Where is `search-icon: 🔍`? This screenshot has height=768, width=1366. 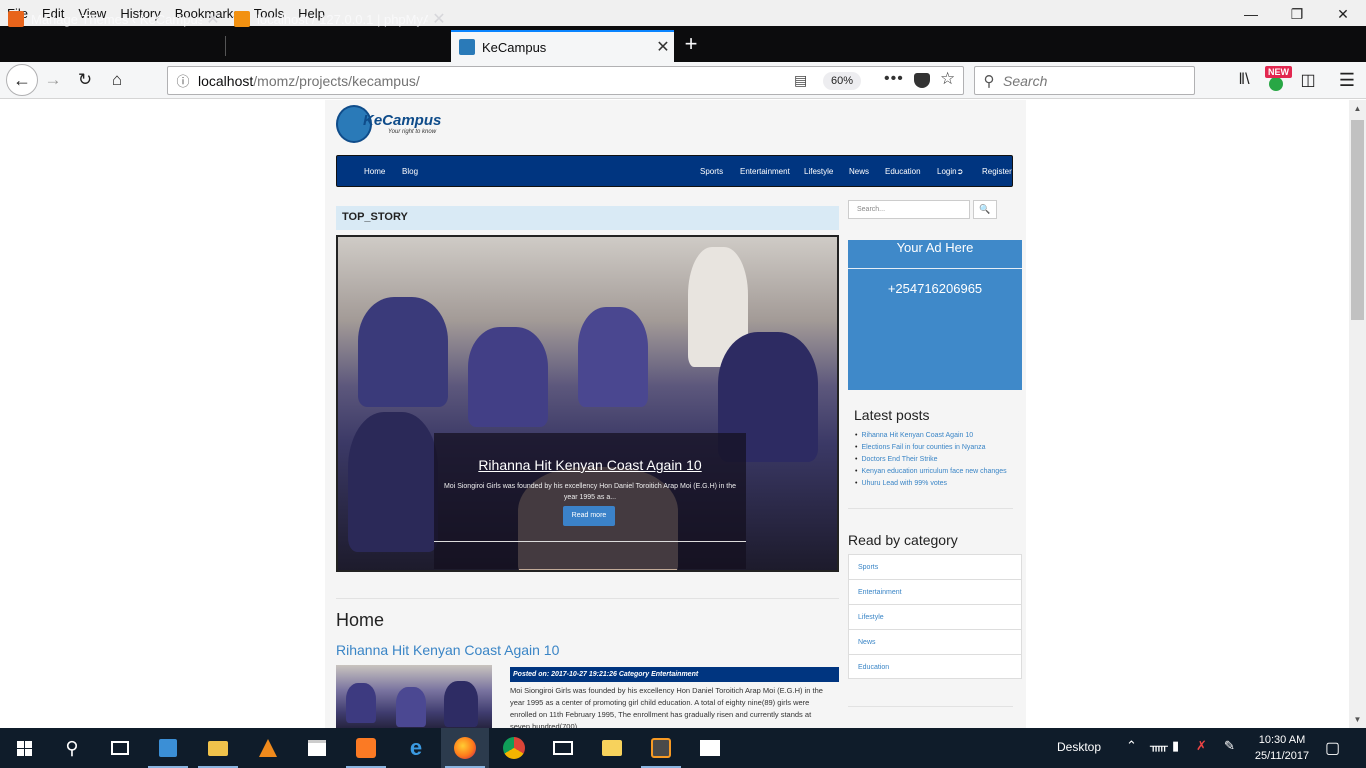 search-icon: 🔍 is located at coordinates (985, 209).